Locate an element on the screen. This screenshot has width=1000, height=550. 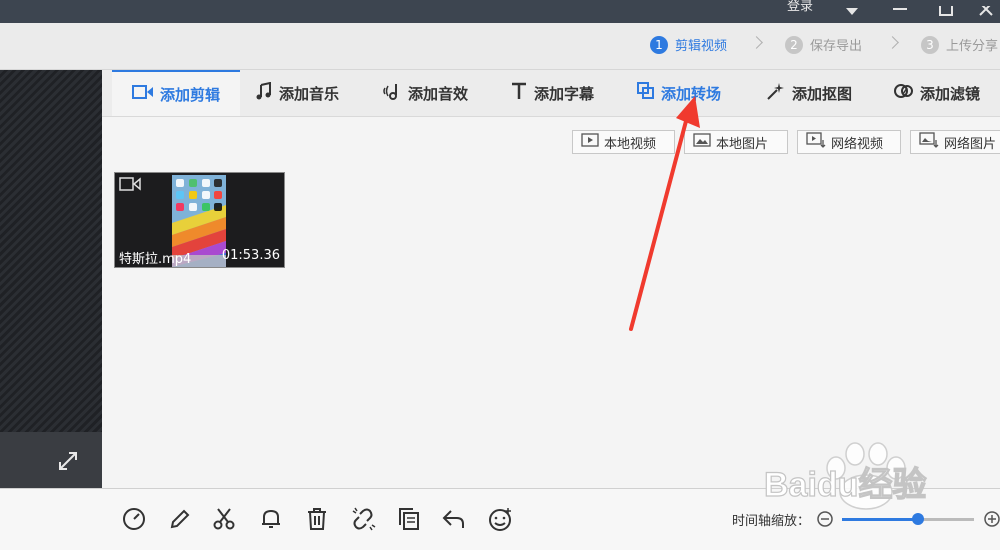
step-save-export: 2 保存导出 is located at coordinates (823, 44).